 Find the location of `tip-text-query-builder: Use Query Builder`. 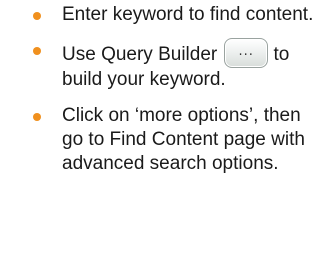

tip-text-query-builder: Use Query Builder is located at coordinates (140, 54).